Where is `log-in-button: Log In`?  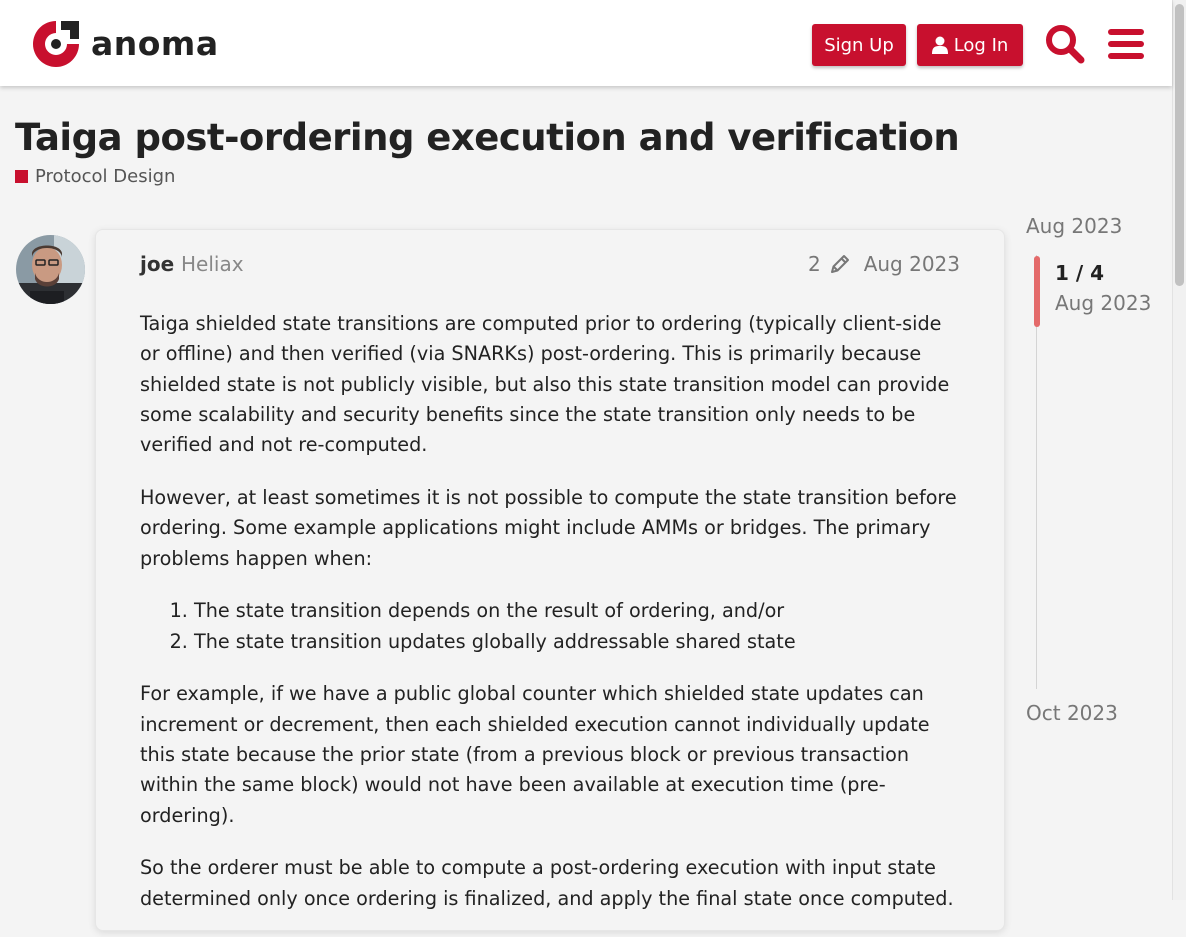 log-in-button: Log In is located at coordinates (970, 45).